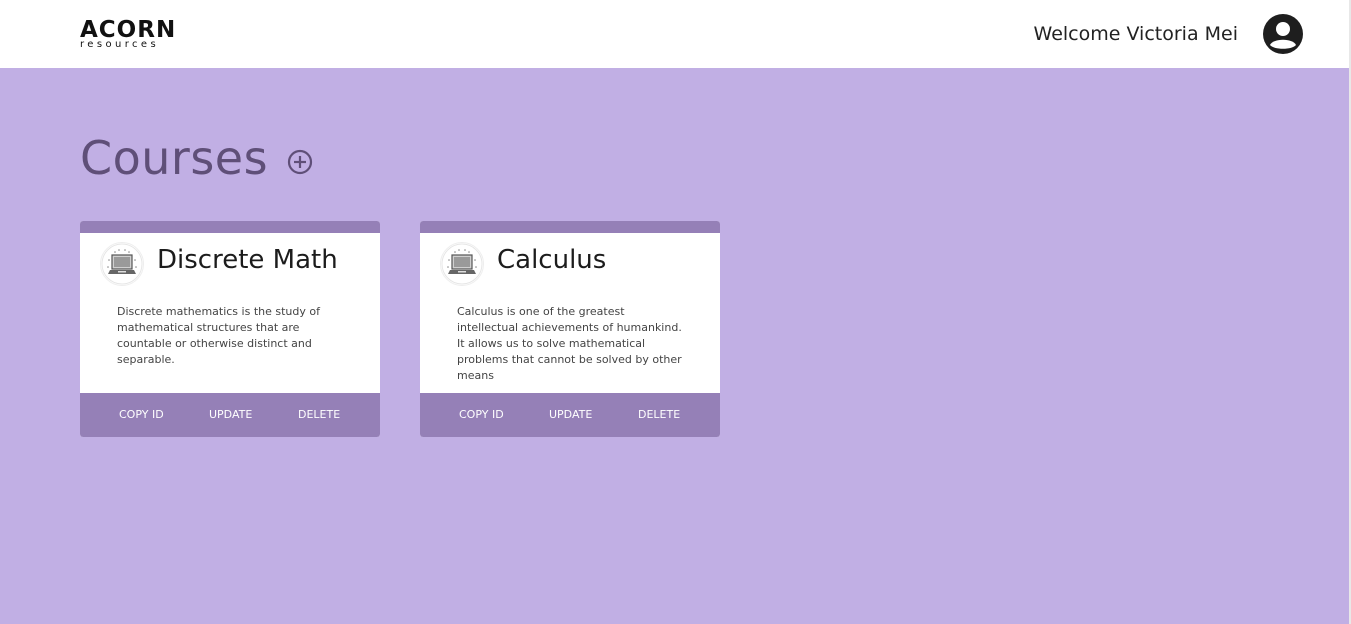  I want to click on course-title: Discrete Math, so click(247, 260).